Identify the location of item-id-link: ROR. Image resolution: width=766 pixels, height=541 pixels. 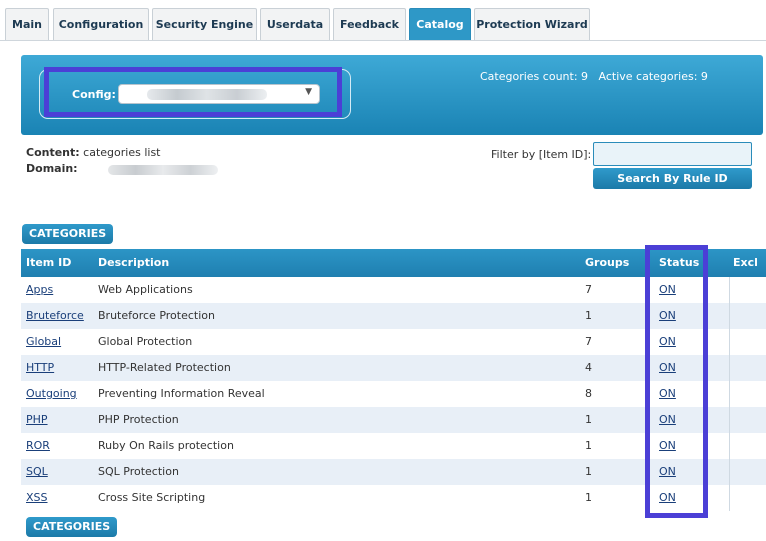
(38, 445).